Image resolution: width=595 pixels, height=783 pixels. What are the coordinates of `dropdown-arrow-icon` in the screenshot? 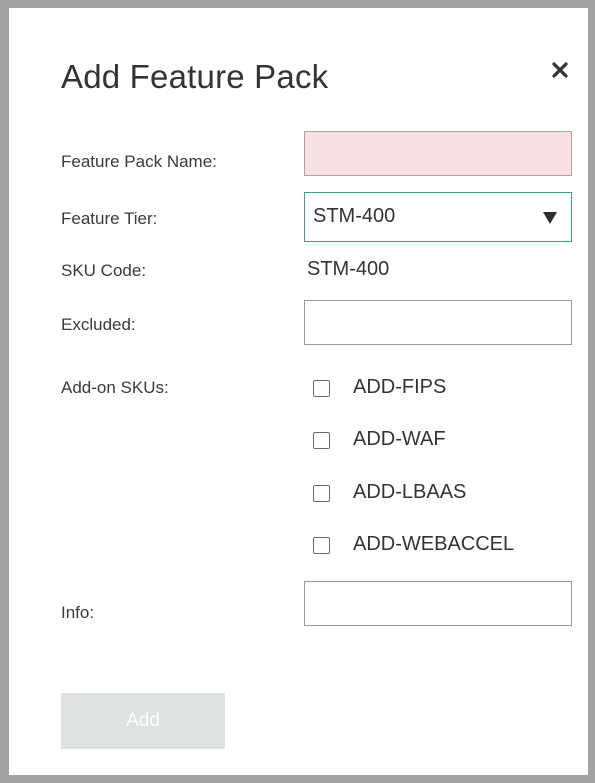 It's located at (550, 220).